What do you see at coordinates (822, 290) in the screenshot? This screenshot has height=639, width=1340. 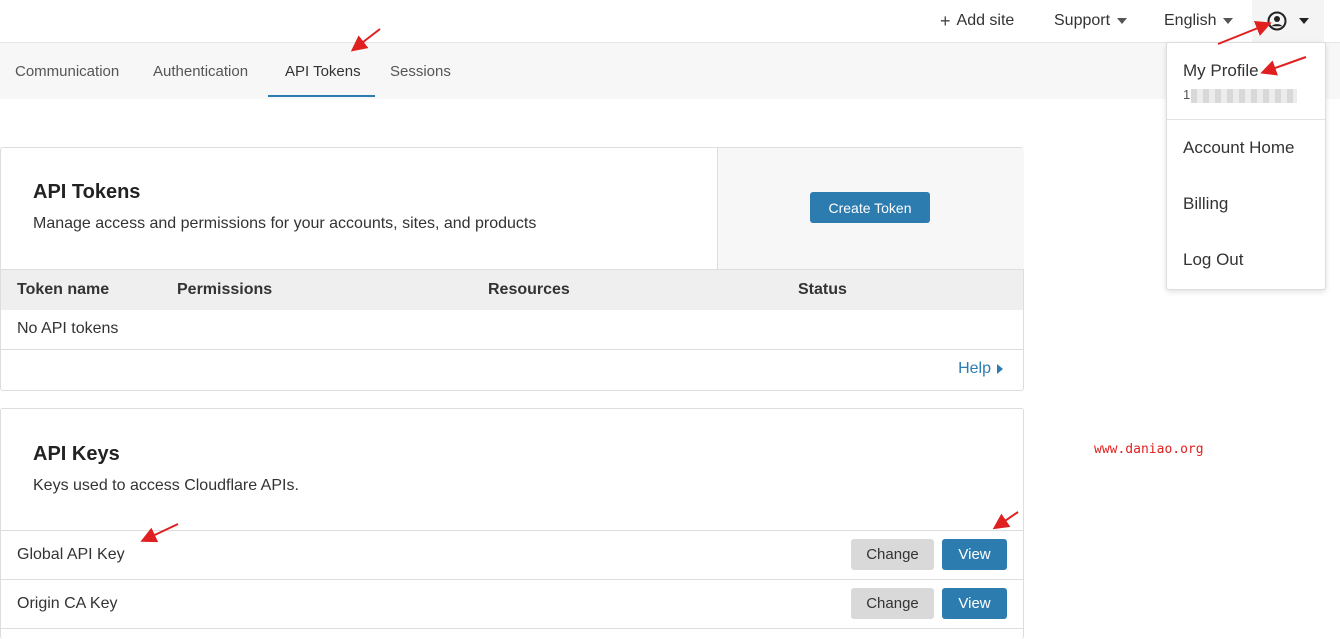 I see `column-header-status: Status` at bounding box center [822, 290].